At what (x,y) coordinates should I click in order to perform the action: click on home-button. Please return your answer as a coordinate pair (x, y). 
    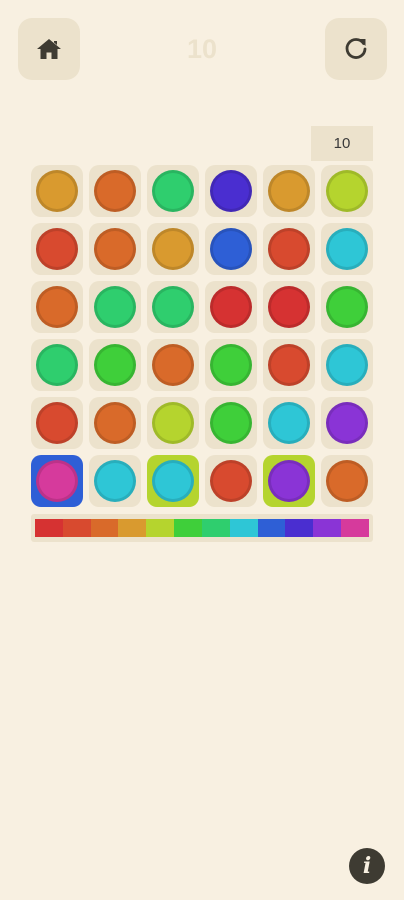
    Looking at the image, I should click on (49, 49).